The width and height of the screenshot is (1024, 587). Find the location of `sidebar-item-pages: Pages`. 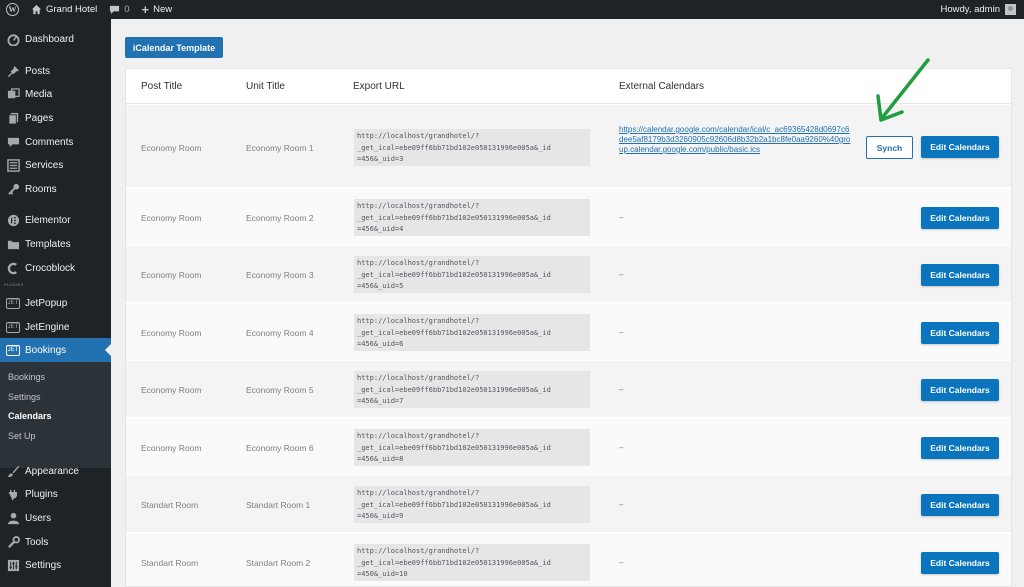

sidebar-item-pages: Pages is located at coordinates (55, 118).